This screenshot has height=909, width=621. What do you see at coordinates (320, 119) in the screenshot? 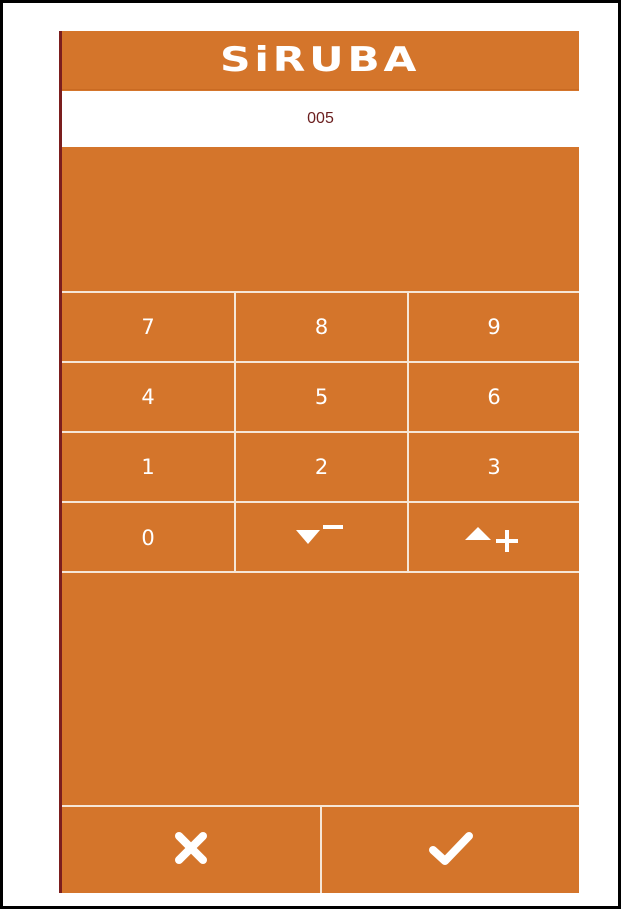
I see `value-display: 005` at bounding box center [320, 119].